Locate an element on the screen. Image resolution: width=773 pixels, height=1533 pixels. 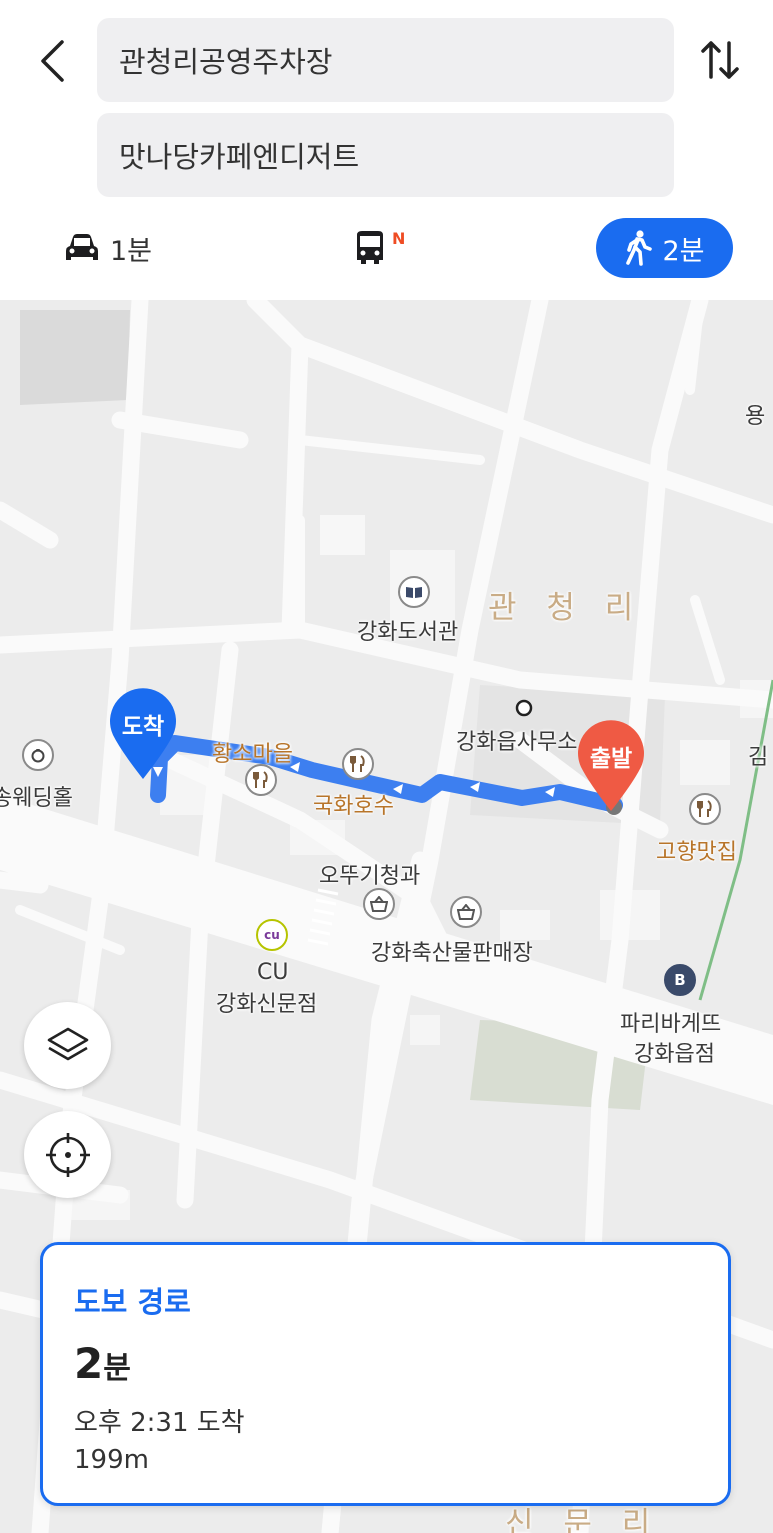
cu-branch-label: 강화신문점 is located at coordinates (267, 1004).